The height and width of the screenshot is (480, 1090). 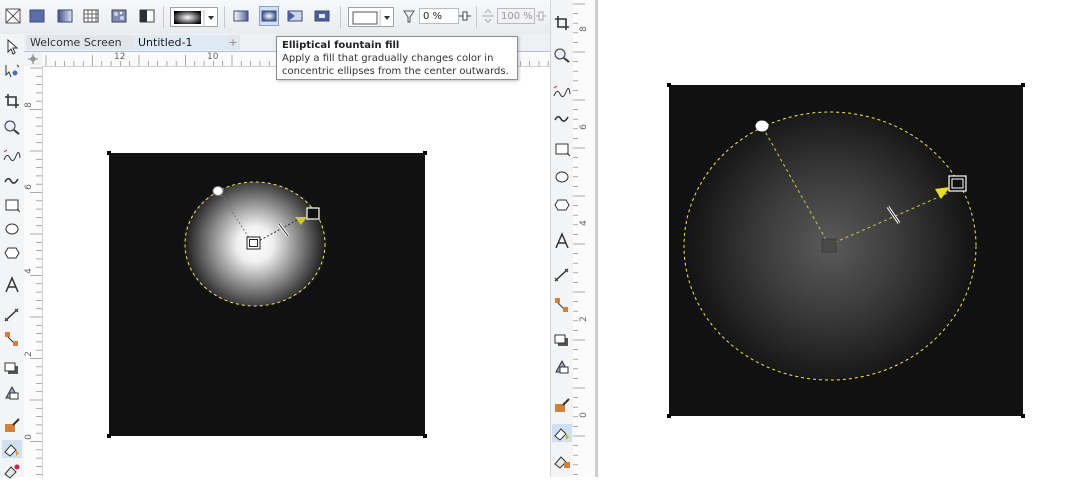 What do you see at coordinates (37, 16) in the screenshot?
I see `uniform-fill-icon` at bounding box center [37, 16].